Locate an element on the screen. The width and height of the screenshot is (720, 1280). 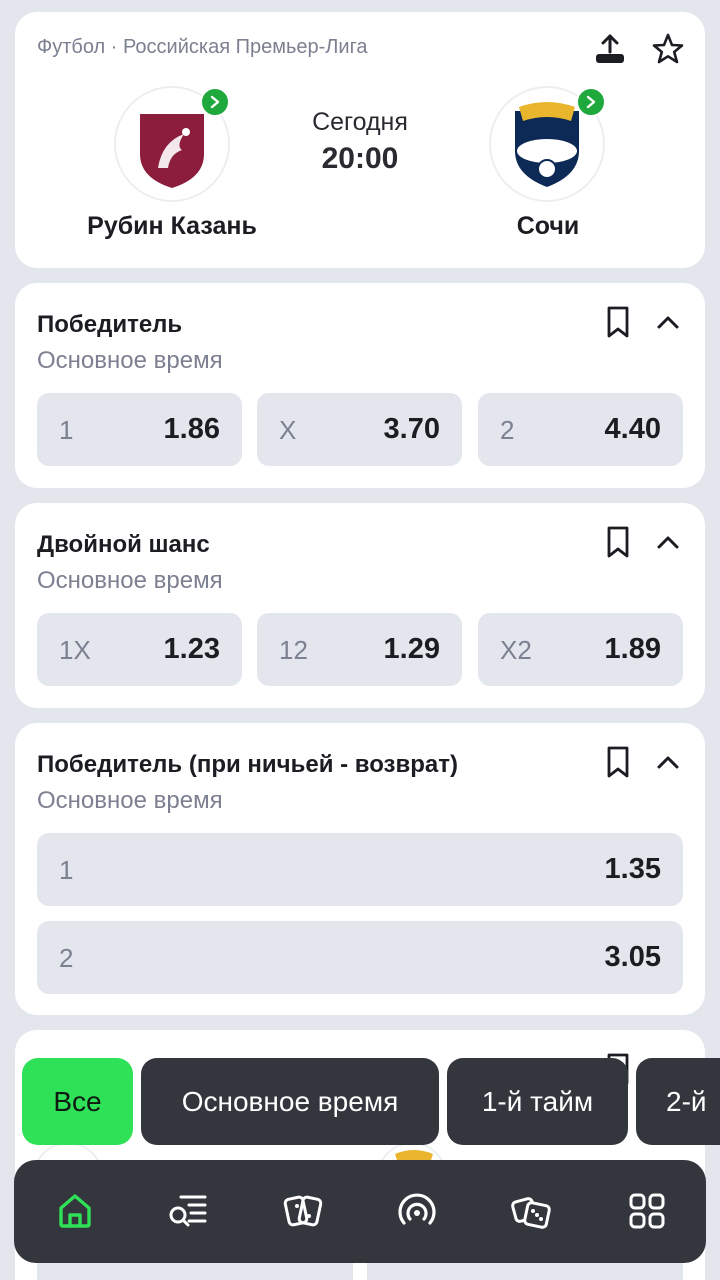
filter-chip-all: Все is located at coordinates (77, 1101).